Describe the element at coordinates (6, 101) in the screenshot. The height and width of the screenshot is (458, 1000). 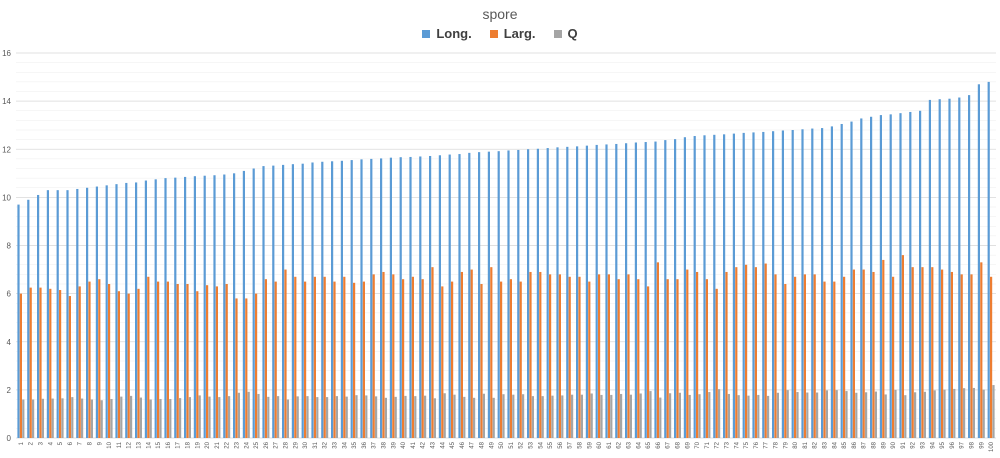
I see `y-tick-label: 14` at that location.